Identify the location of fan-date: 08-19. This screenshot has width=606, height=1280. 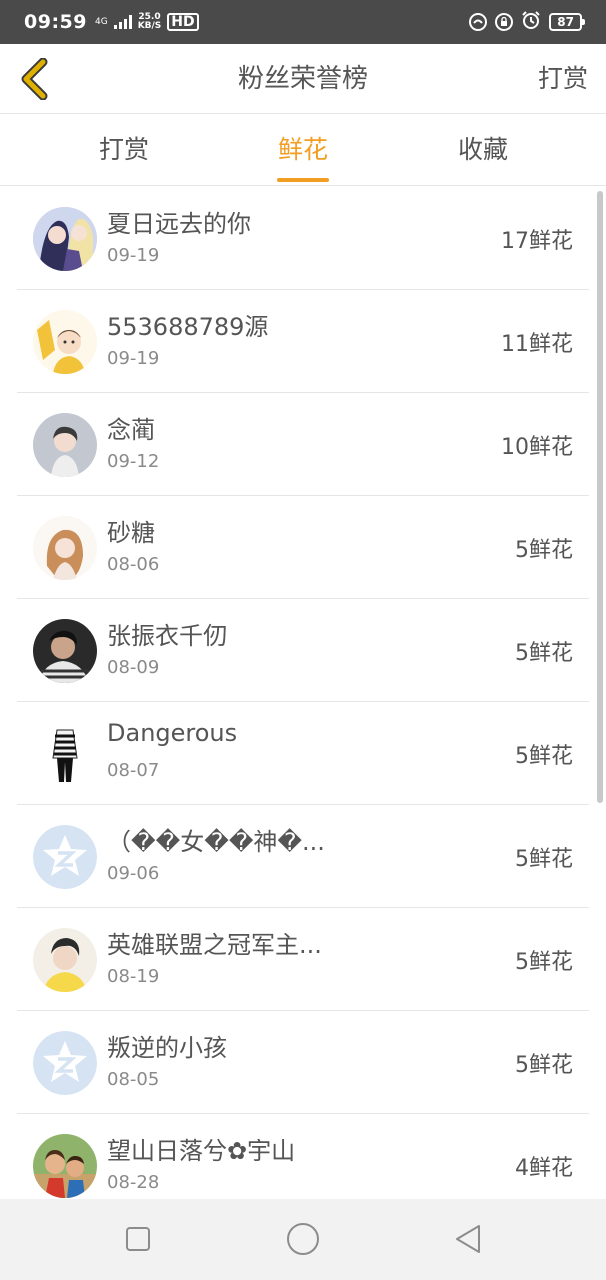
(133, 976).